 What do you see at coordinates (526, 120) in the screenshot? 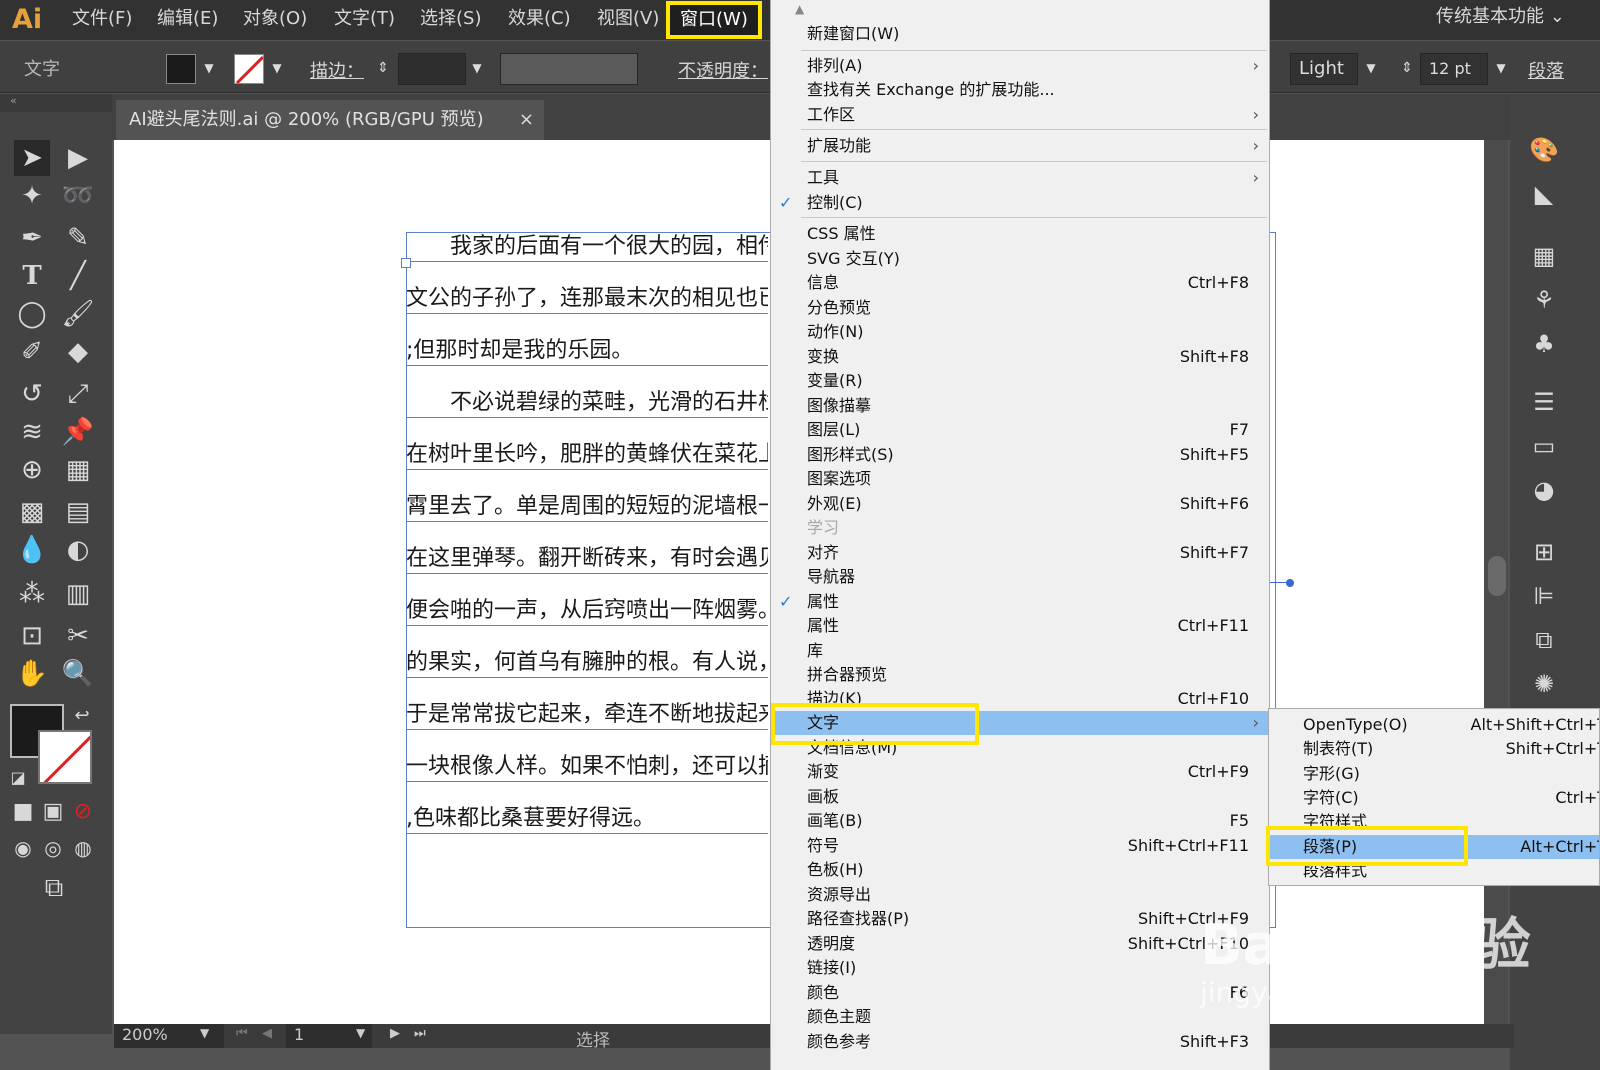
I see `close-icon: ×` at bounding box center [526, 120].